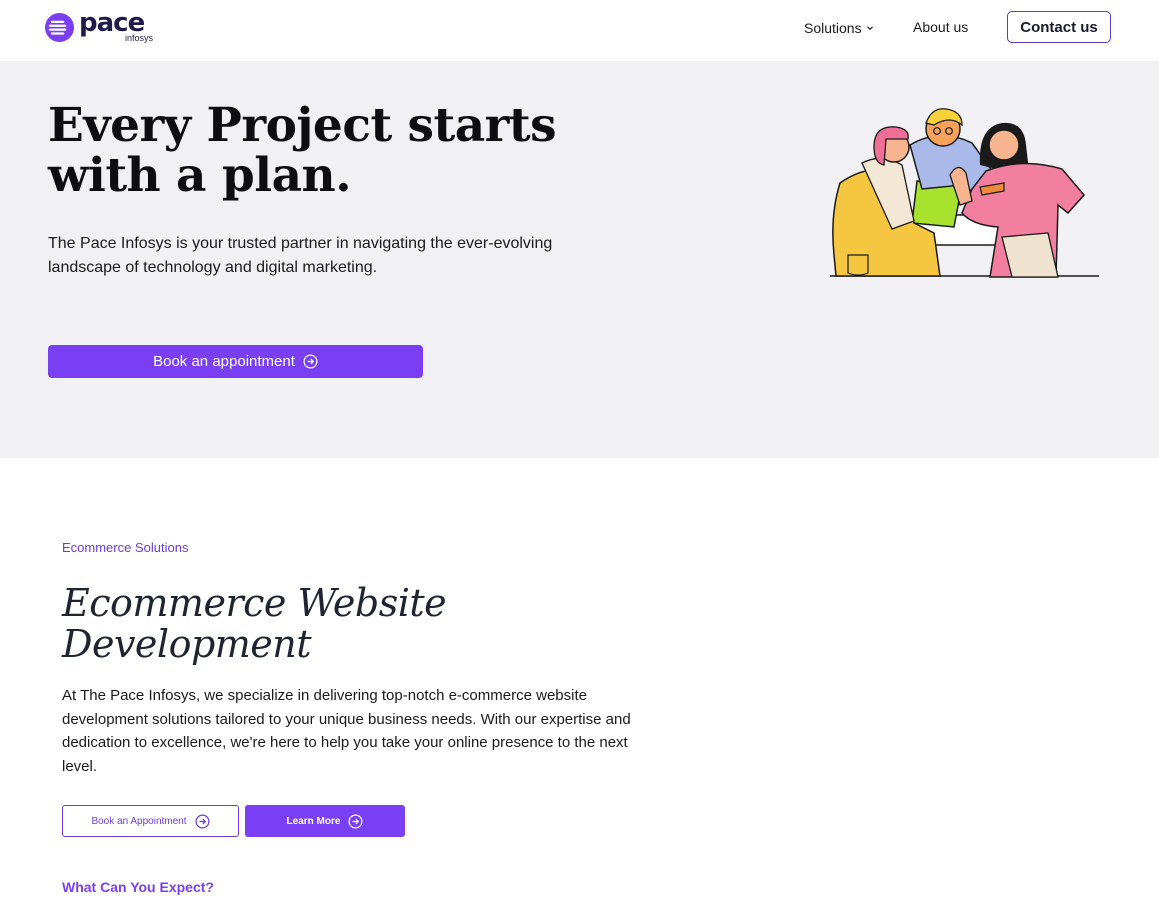 The image size is (1159, 897). I want to click on nav-about: About us, so click(940, 27).